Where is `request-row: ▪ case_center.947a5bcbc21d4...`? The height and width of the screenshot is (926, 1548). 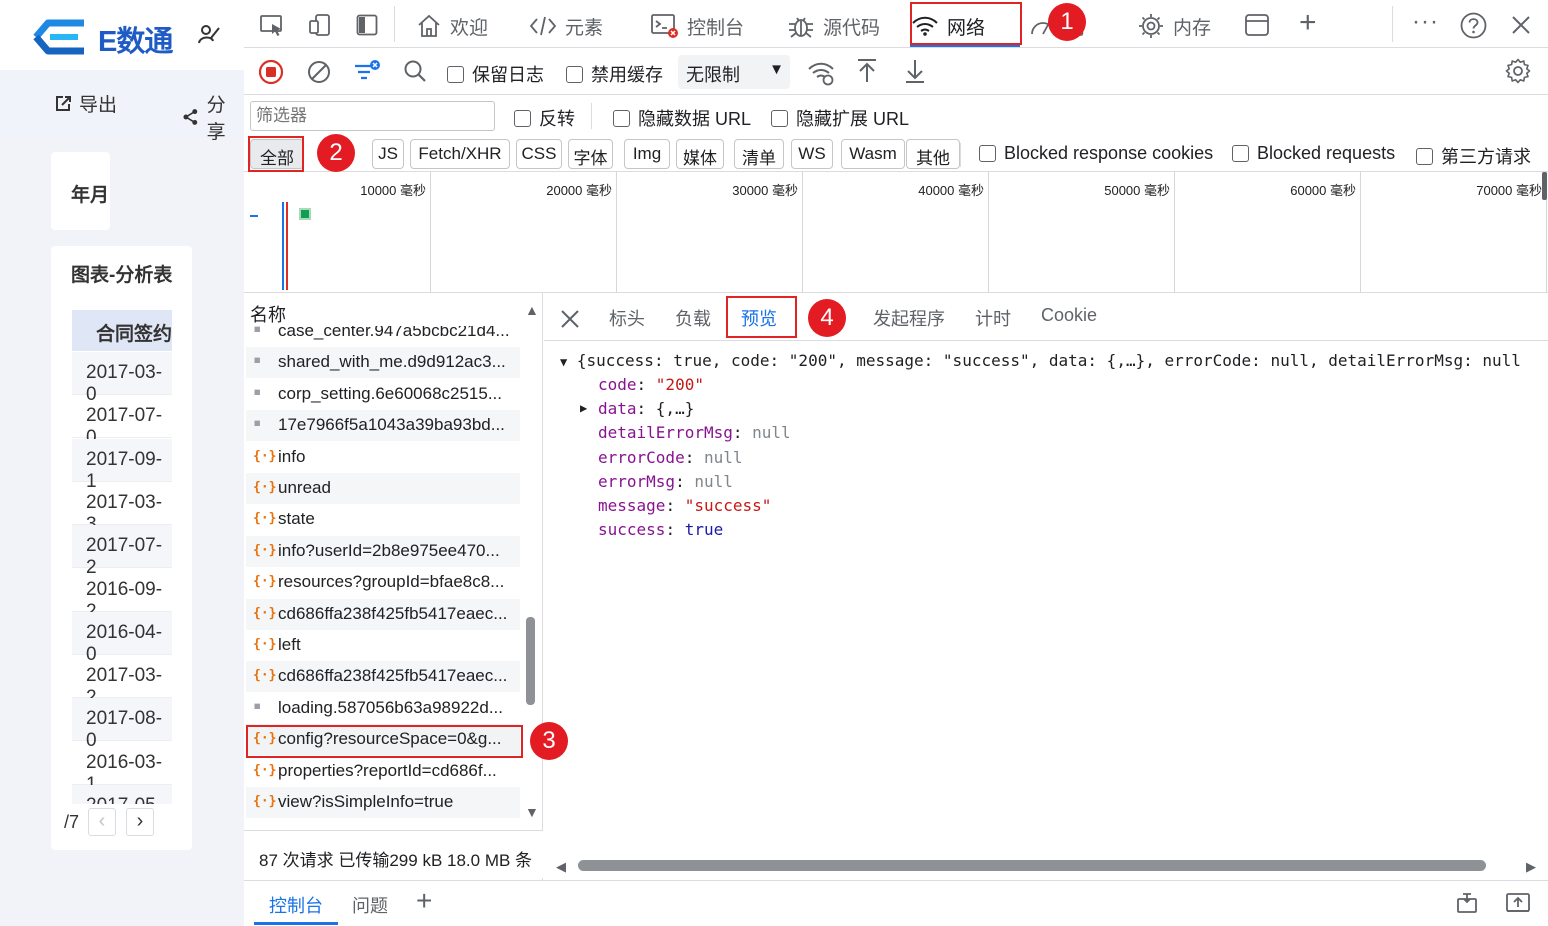
request-row: ▪ case_center.947a5bcbc21d4... is located at coordinates (383, 336).